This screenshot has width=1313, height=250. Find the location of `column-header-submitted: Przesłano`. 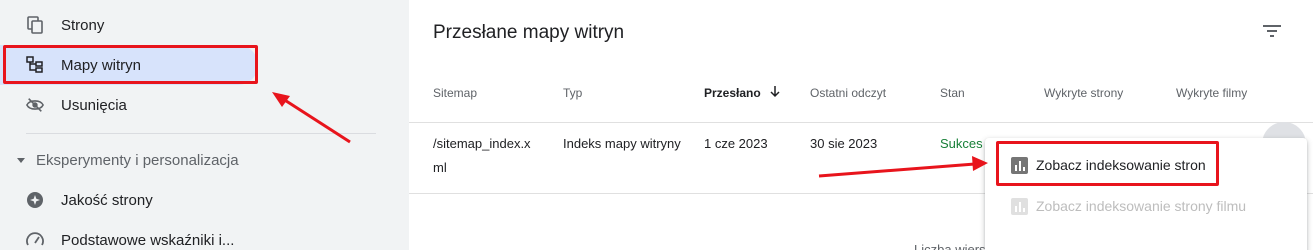

column-header-submitted: Przesłano is located at coordinates (742, 93).